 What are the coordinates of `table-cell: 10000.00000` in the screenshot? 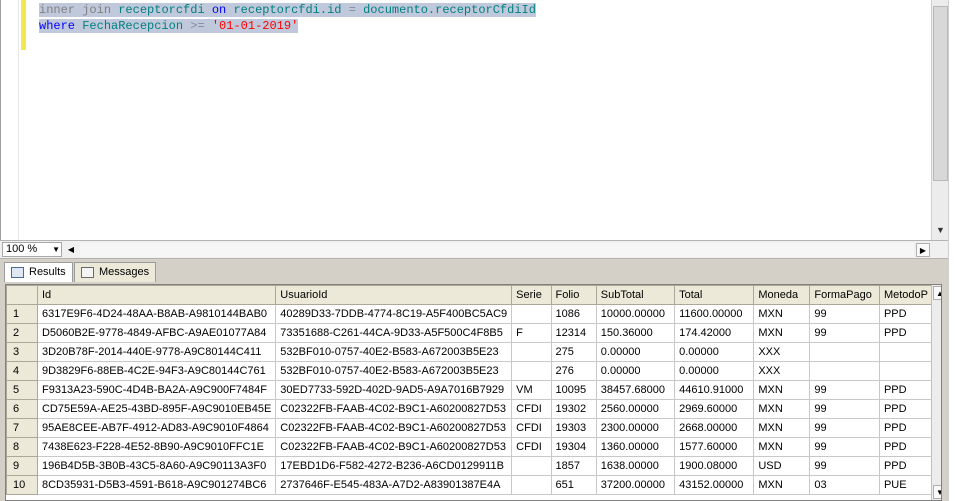 It's located at (635, 314).